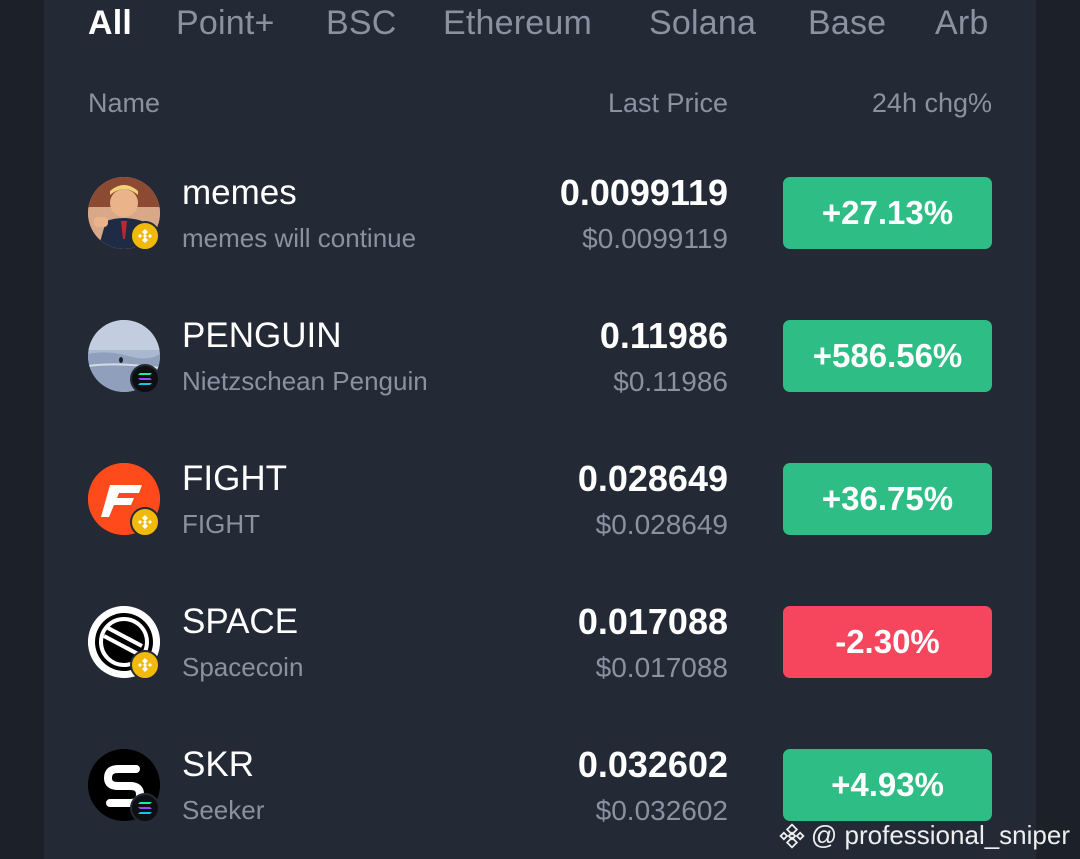 This screenshot has width=1080, height=859. What do you see at coordinates (661, 667) in the screenshot?
I see `usd-price: $0.017088` at bounding box center [661, 667].